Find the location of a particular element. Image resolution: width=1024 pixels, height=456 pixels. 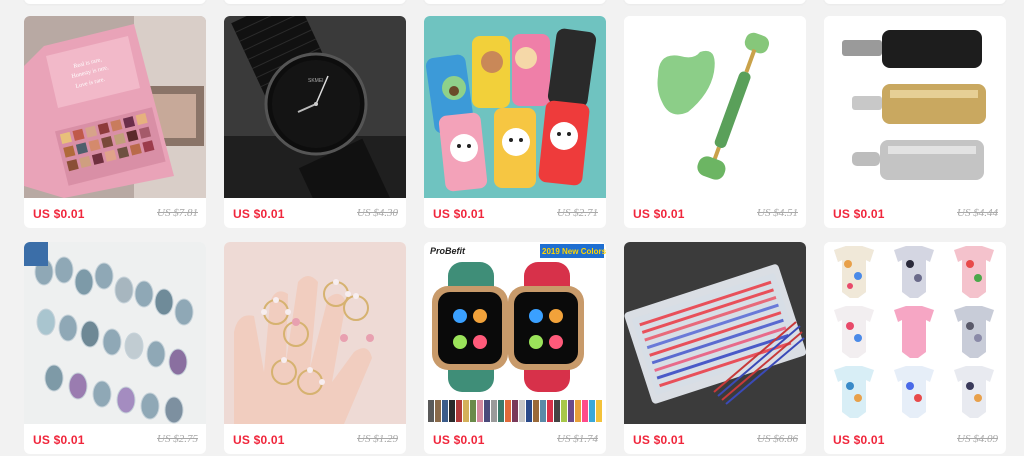

price-row: US $0.01 US $4.44 is located at coordinates (915, 213).